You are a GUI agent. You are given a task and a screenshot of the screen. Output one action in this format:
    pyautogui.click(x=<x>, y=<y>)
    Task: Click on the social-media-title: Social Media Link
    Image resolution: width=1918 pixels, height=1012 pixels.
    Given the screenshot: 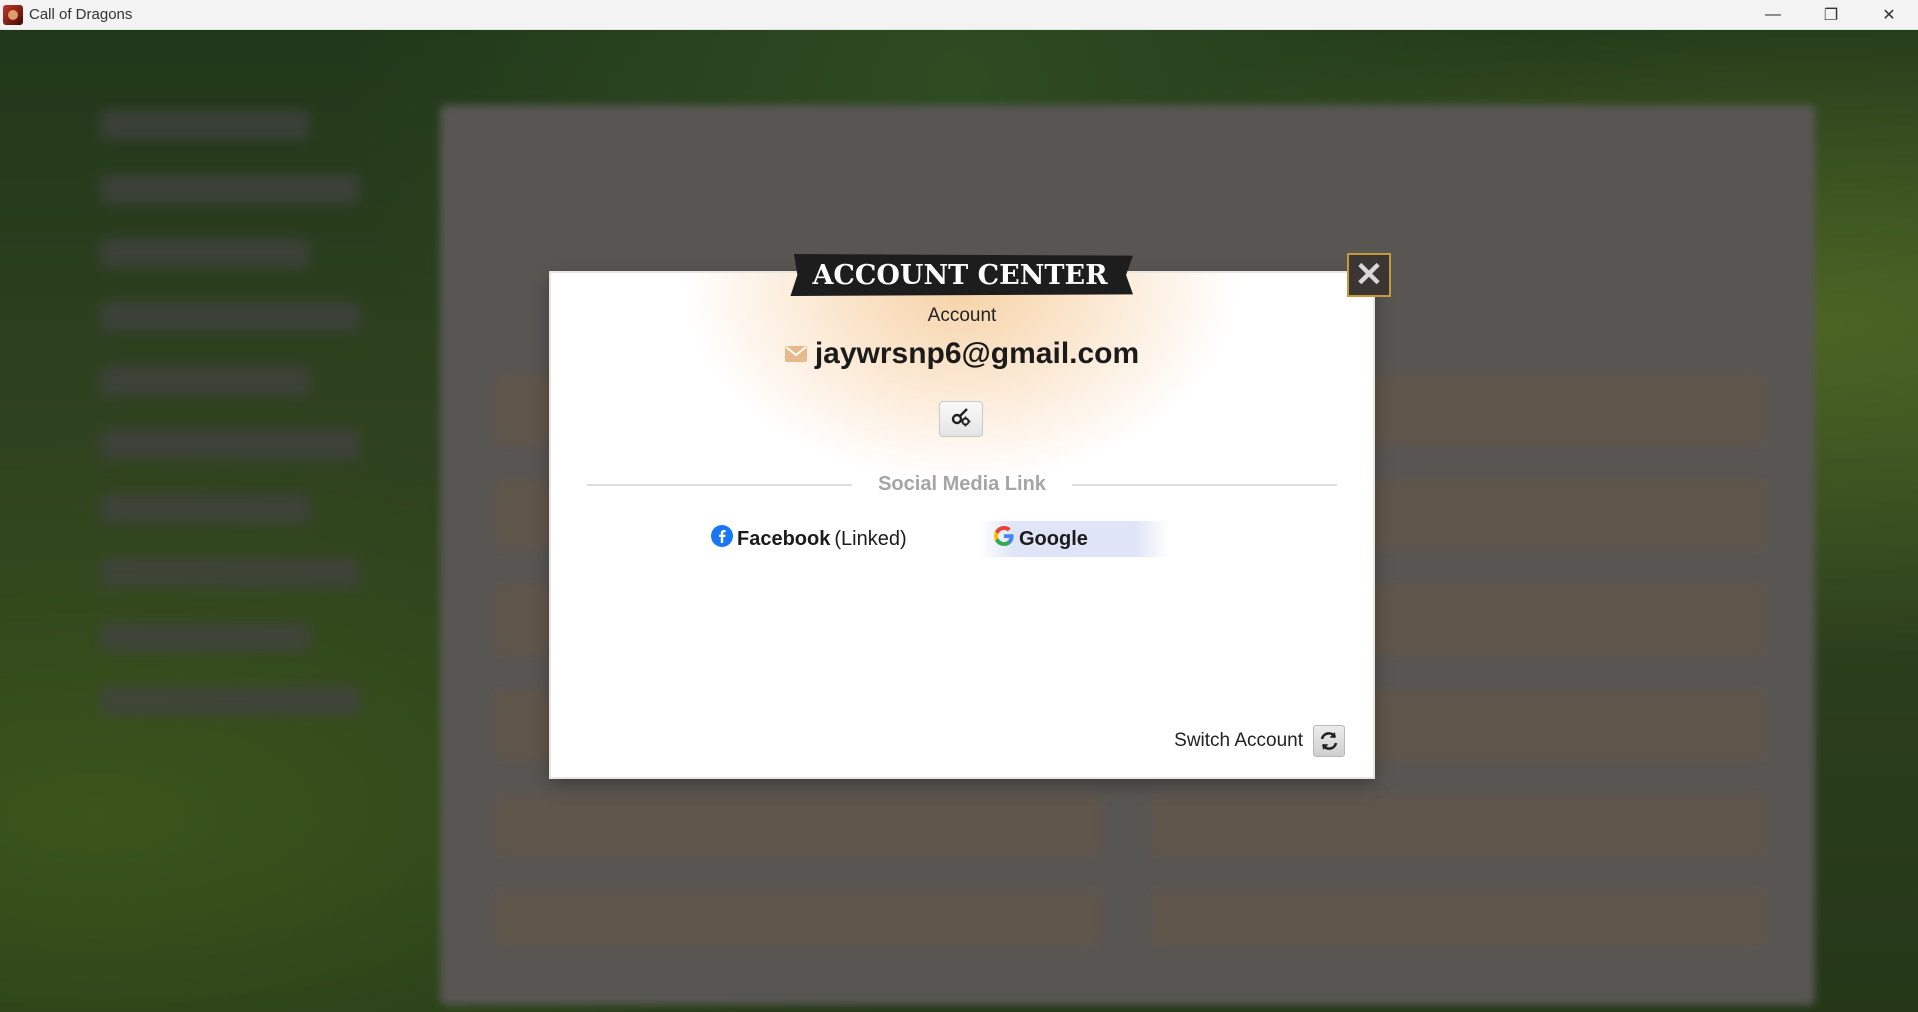 What is the action you would take?
    pyautogui.click(x=962, y=484)
    